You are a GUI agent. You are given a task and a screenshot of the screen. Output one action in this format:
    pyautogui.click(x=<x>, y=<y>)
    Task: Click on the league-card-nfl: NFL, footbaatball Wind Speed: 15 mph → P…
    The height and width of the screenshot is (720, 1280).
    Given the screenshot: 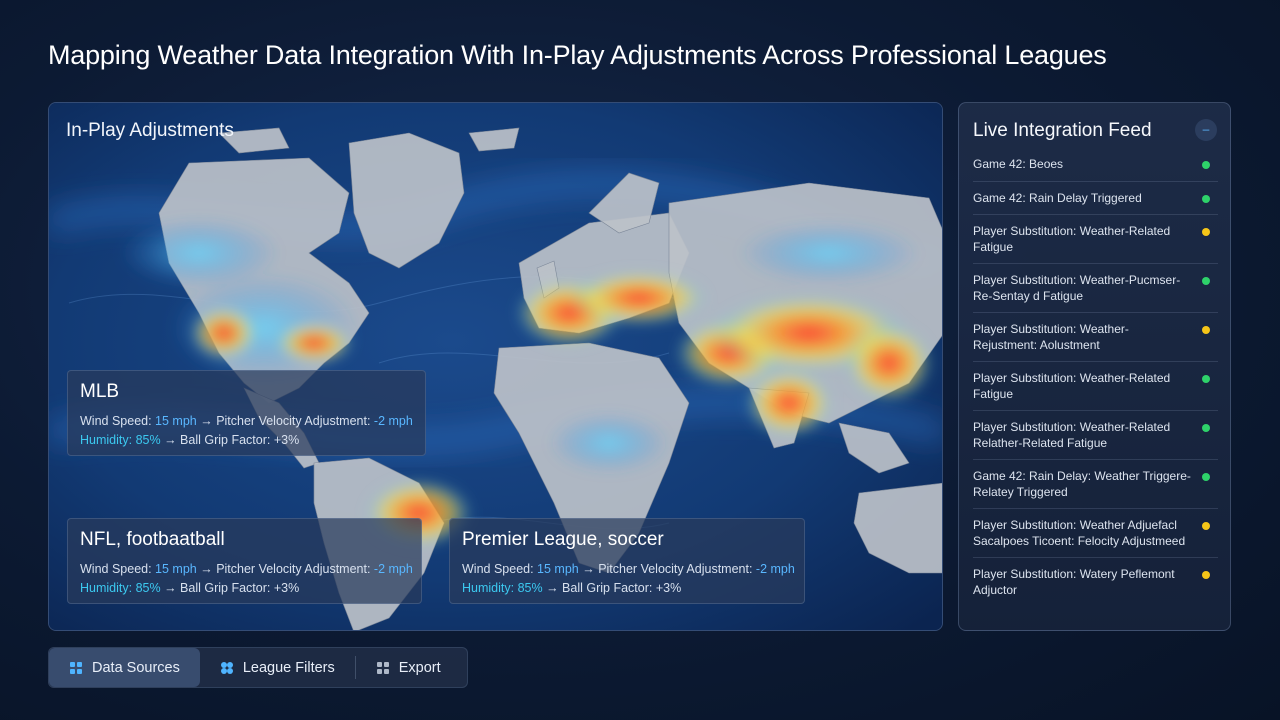 What is the action you would take?
    pyautogui.click(x=244, y=561)
    